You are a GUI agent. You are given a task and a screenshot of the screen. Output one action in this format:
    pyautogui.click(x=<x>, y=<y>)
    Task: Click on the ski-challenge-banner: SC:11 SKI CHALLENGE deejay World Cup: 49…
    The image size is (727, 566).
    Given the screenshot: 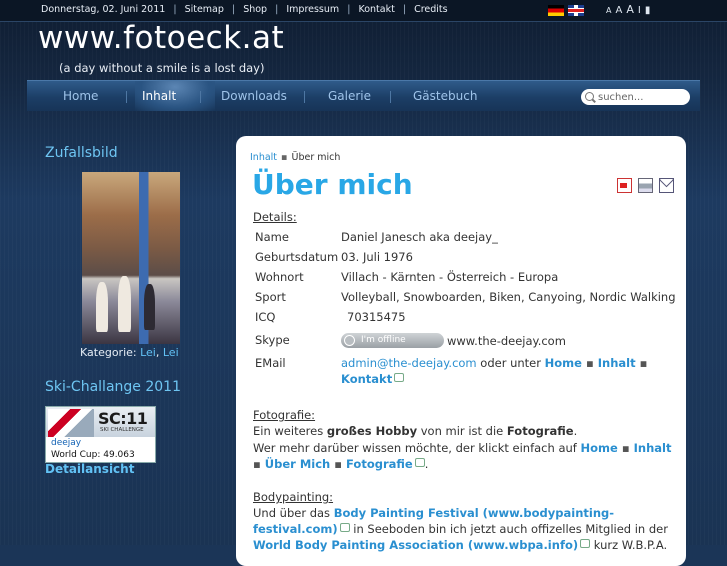 What is the action you would take?
    pyautogui.click(x=100, y=434)
    